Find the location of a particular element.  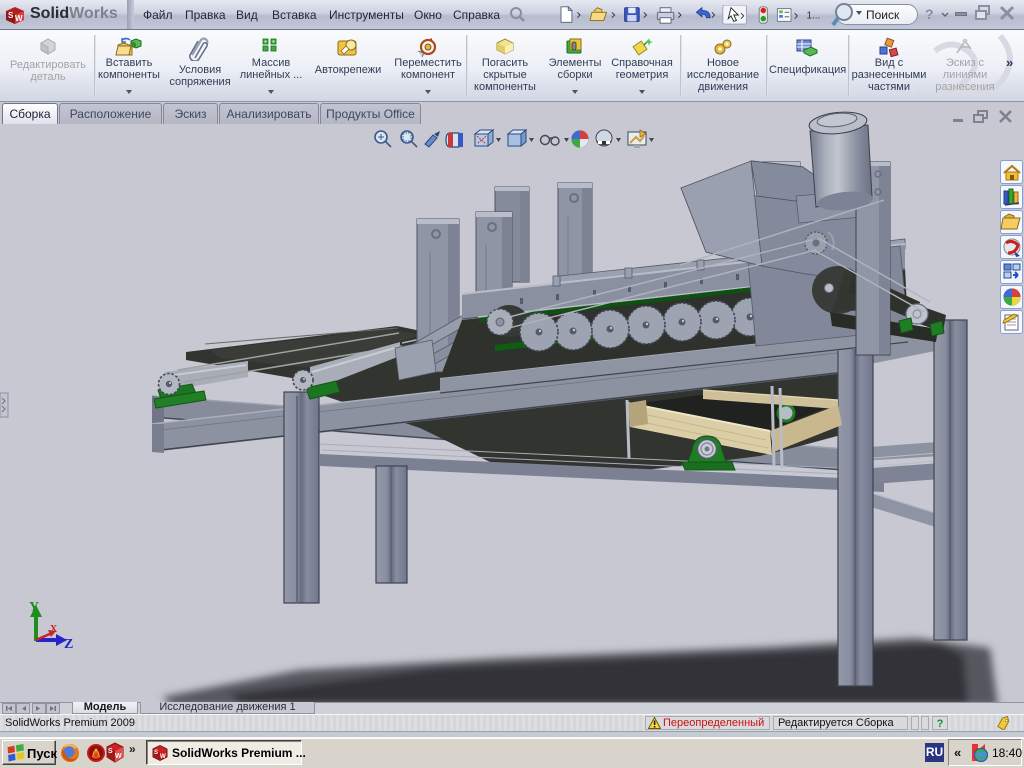

svg-text: X is located at coordinates (54, 629).